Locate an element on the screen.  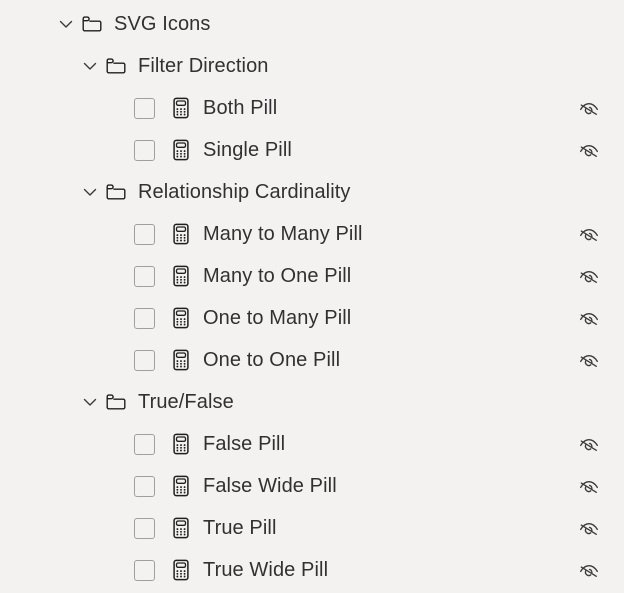
tree-item-label: False Pill is located at coordinates (244, 444).